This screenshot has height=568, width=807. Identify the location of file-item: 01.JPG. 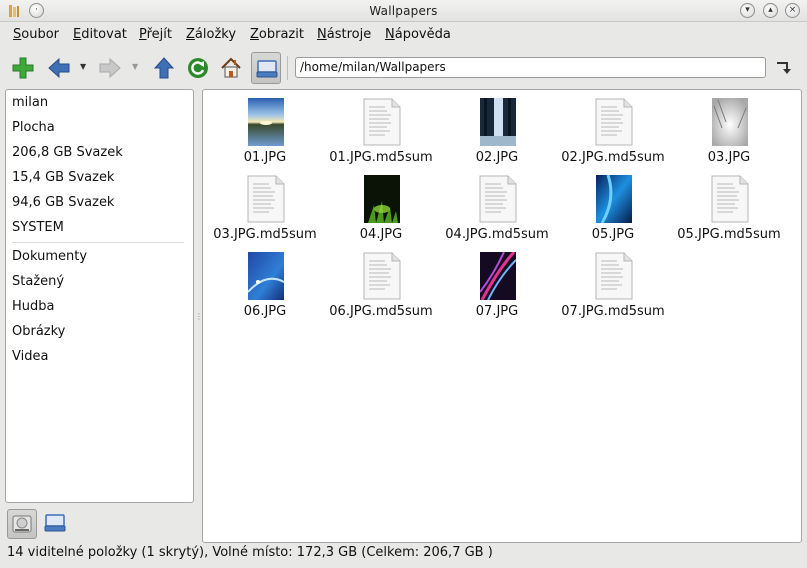
(265, 128).